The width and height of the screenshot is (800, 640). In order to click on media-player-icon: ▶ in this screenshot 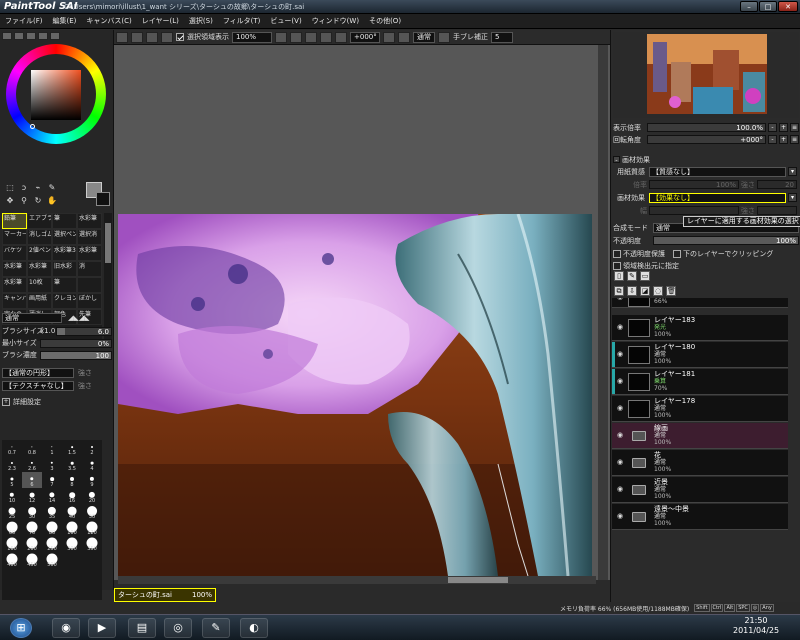, I will do `click(102, 628)`.